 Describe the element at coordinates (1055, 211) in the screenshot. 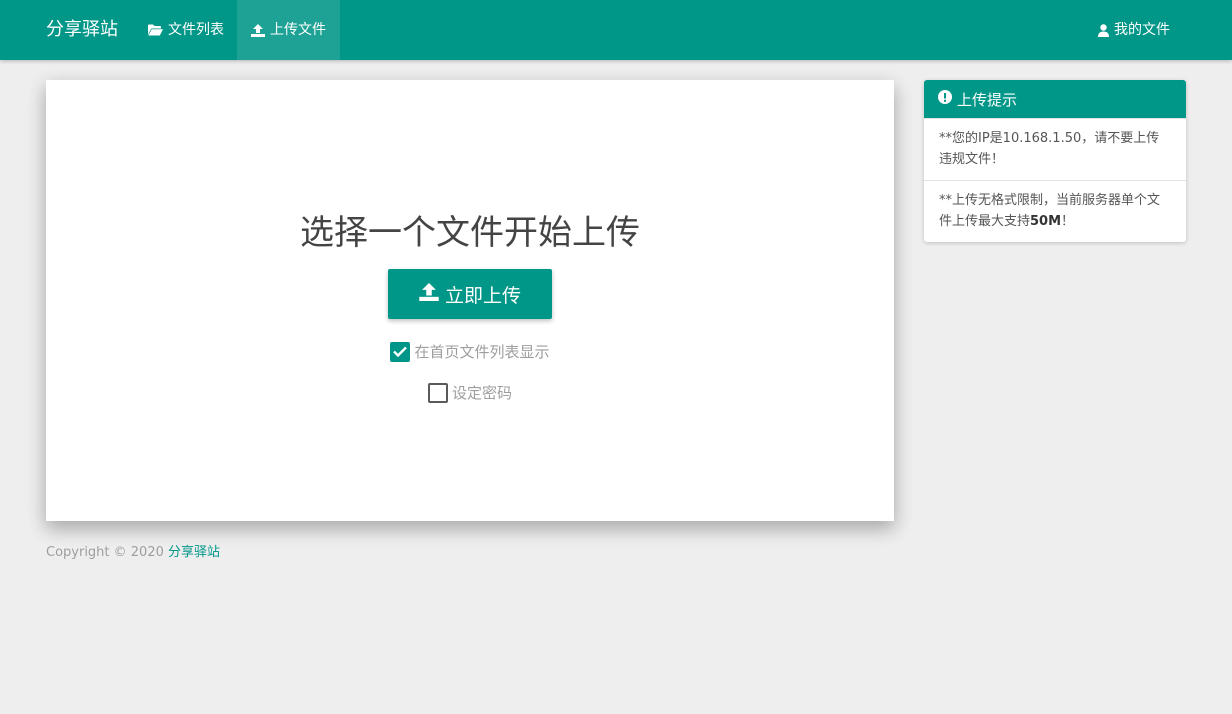

I see `tip-size-limit: **上传无格式限制，当前服务器单个文件上传最大支持50M！` at that location.